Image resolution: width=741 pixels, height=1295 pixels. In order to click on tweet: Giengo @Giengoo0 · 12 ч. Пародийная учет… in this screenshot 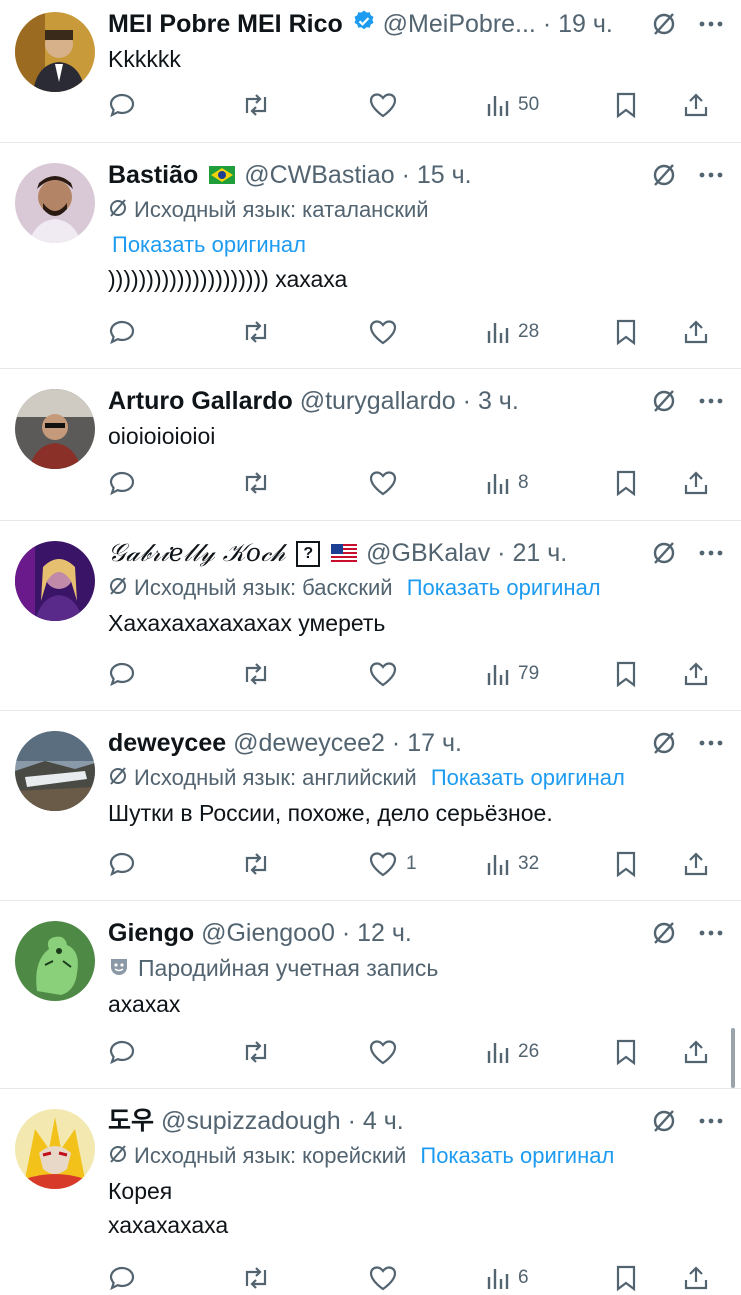, I will do `click(370, 995)`.